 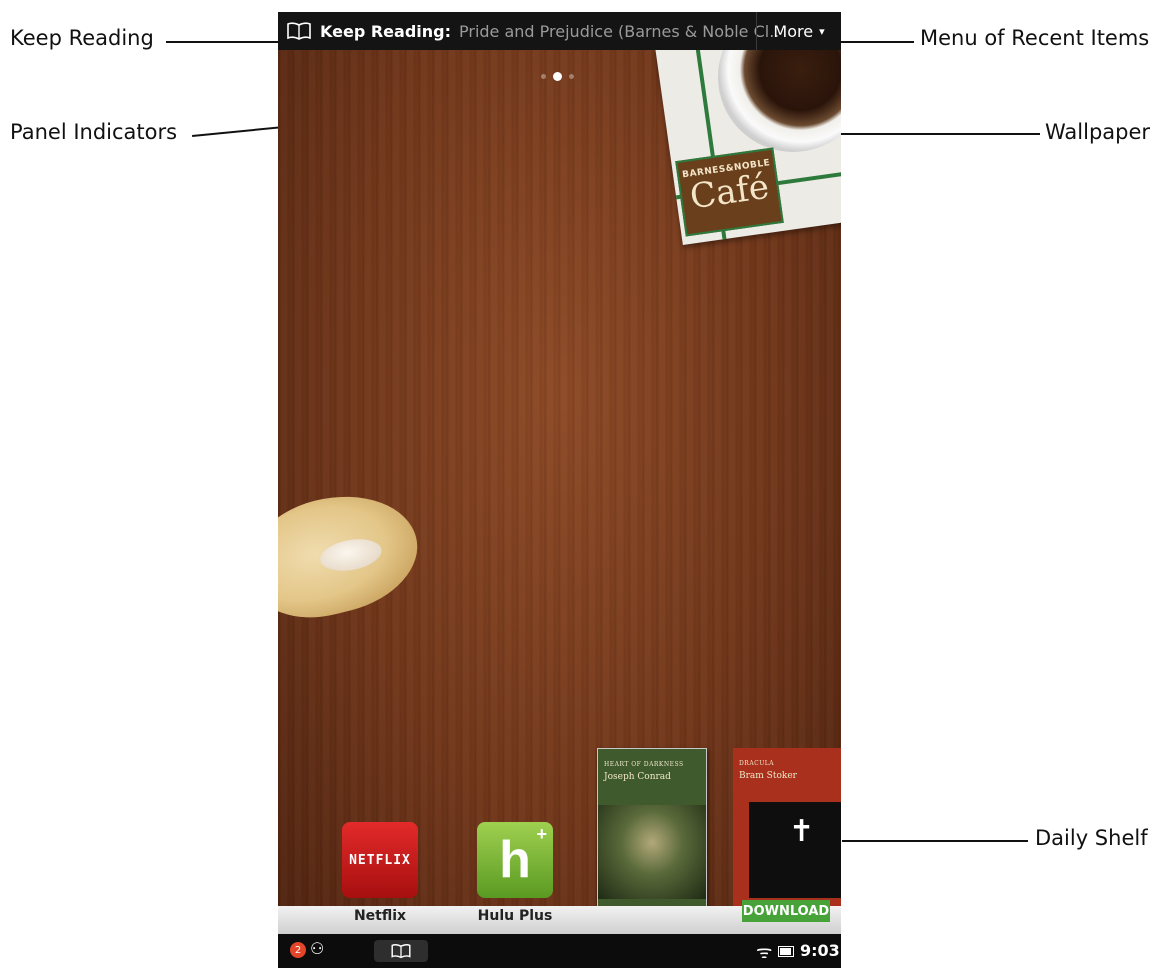 I want to click on book-author: Bram Stoker, so click(x=768, y=776).